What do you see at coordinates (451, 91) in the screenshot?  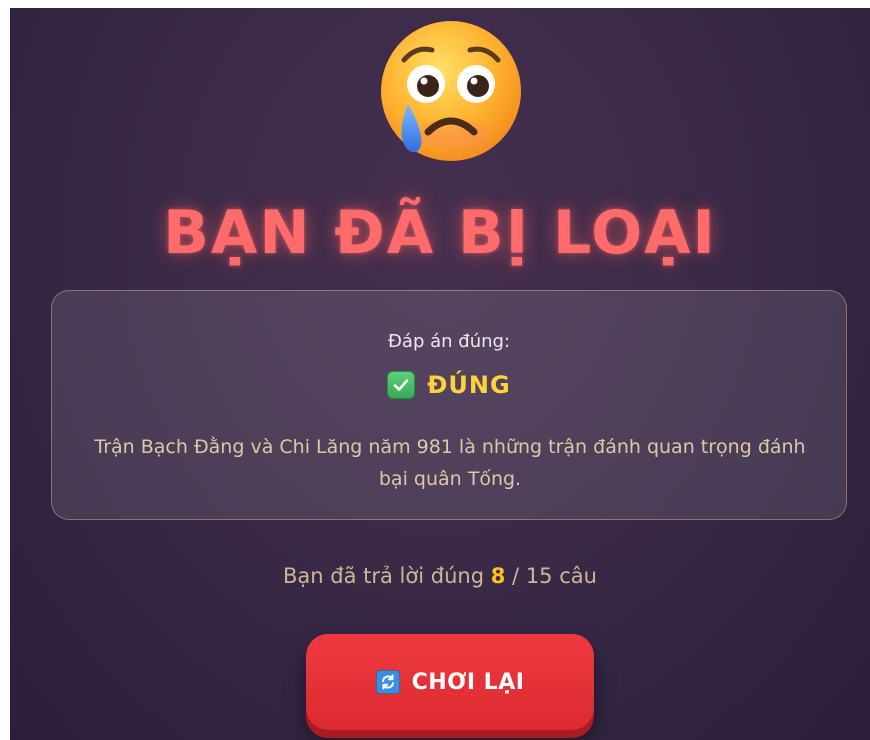 I see `crying-face-icon` at bounding box center [451, 91].